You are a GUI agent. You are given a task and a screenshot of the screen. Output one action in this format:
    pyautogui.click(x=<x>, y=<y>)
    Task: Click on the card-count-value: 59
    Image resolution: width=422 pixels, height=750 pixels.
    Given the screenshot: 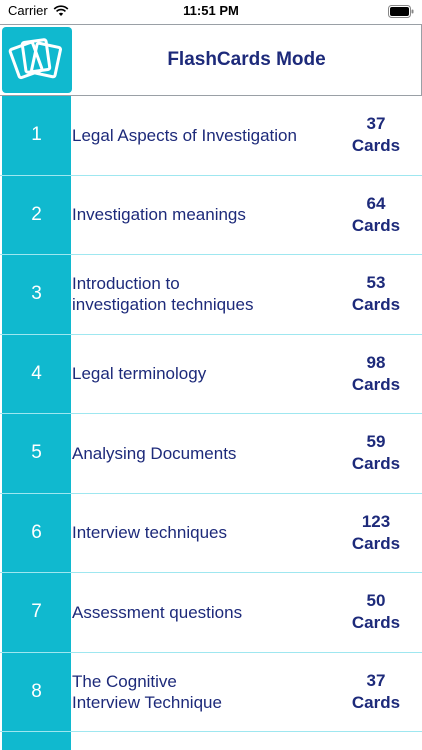 What is the action you would take?
    pyautogui.click(x=376, y=442)
    